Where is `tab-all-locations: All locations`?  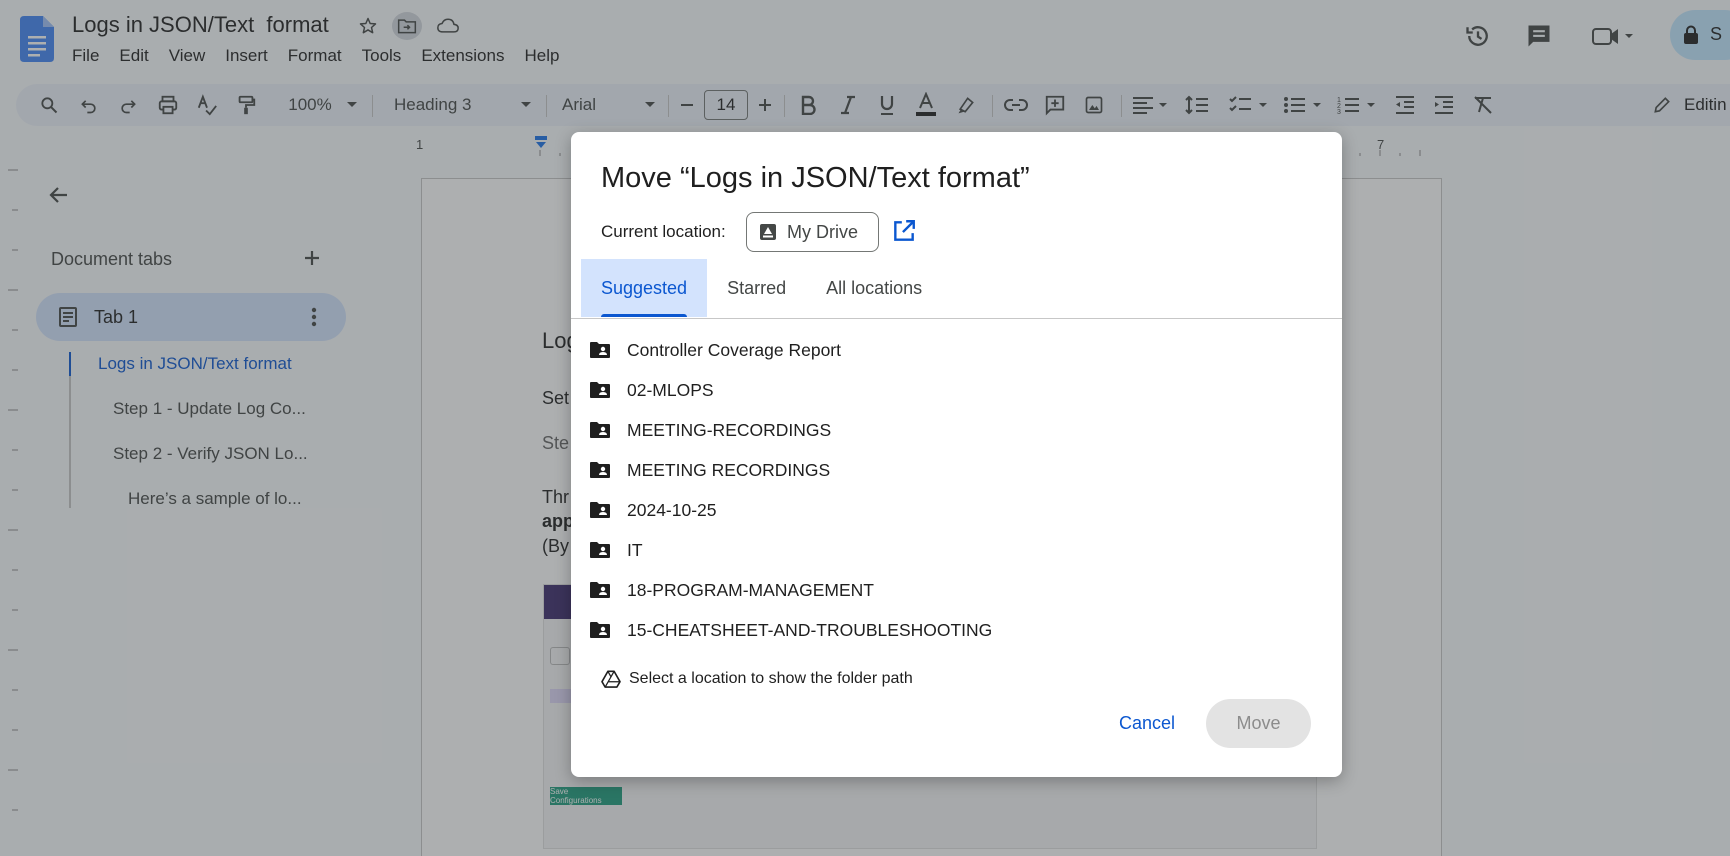
tab-all-locations: All locations is located at coordinates (874, 288).